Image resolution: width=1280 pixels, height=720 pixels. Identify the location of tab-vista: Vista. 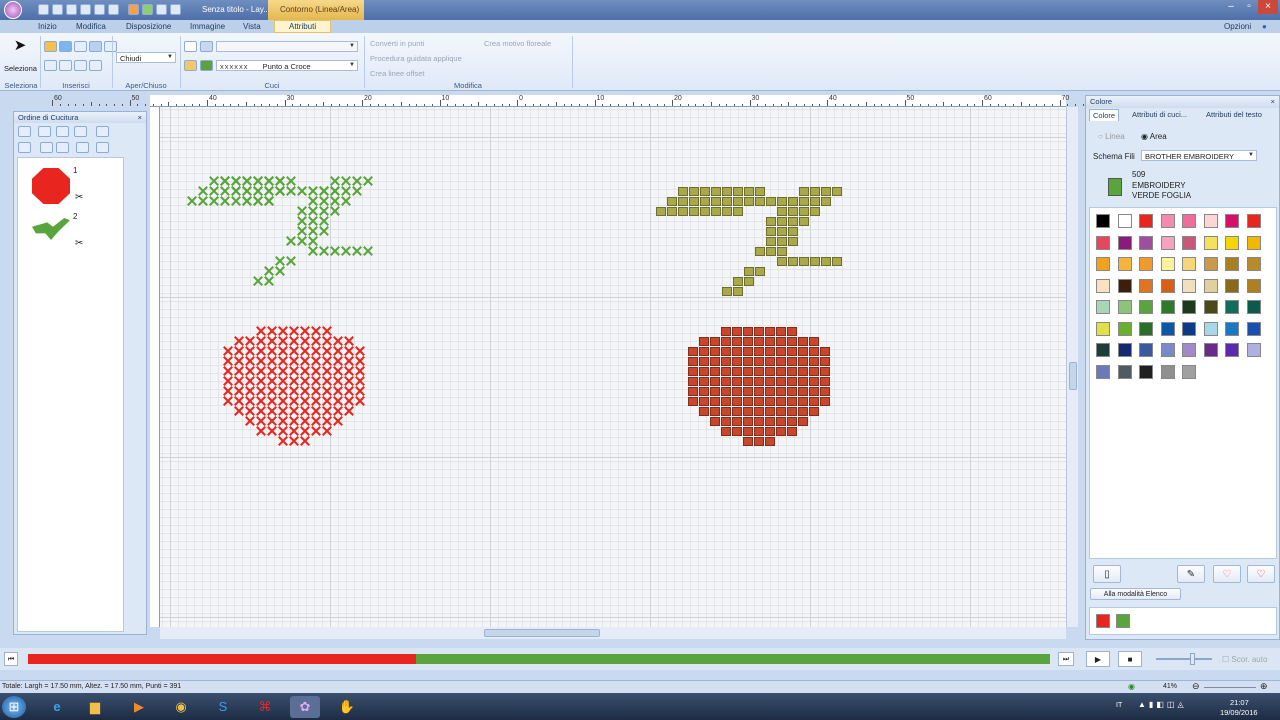
(252, 26).